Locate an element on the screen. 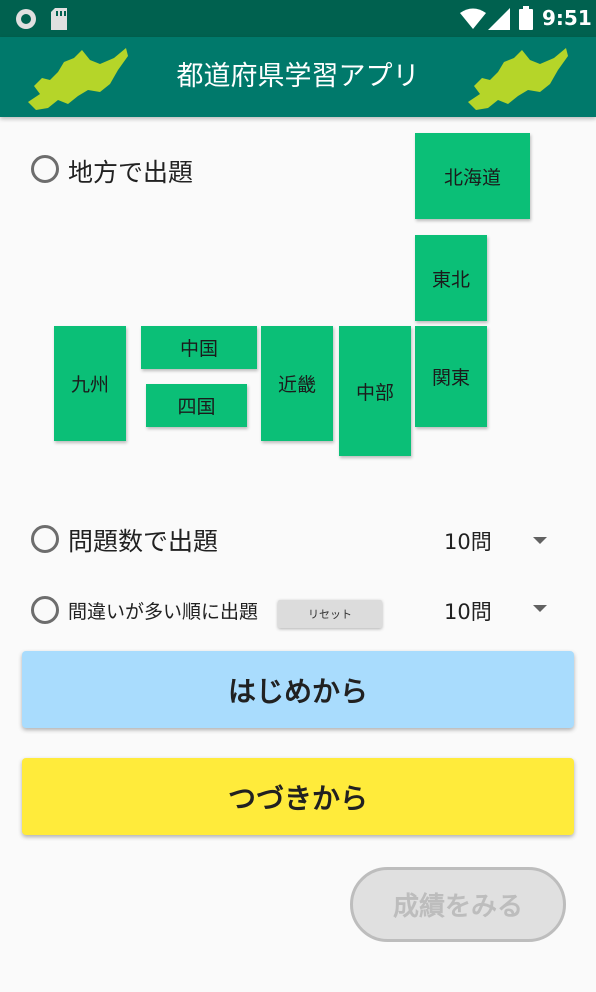 The height and width of the screenshot is (992, 596). region-hokkaido-button: 北海道 is located at coordinates (472, 176).